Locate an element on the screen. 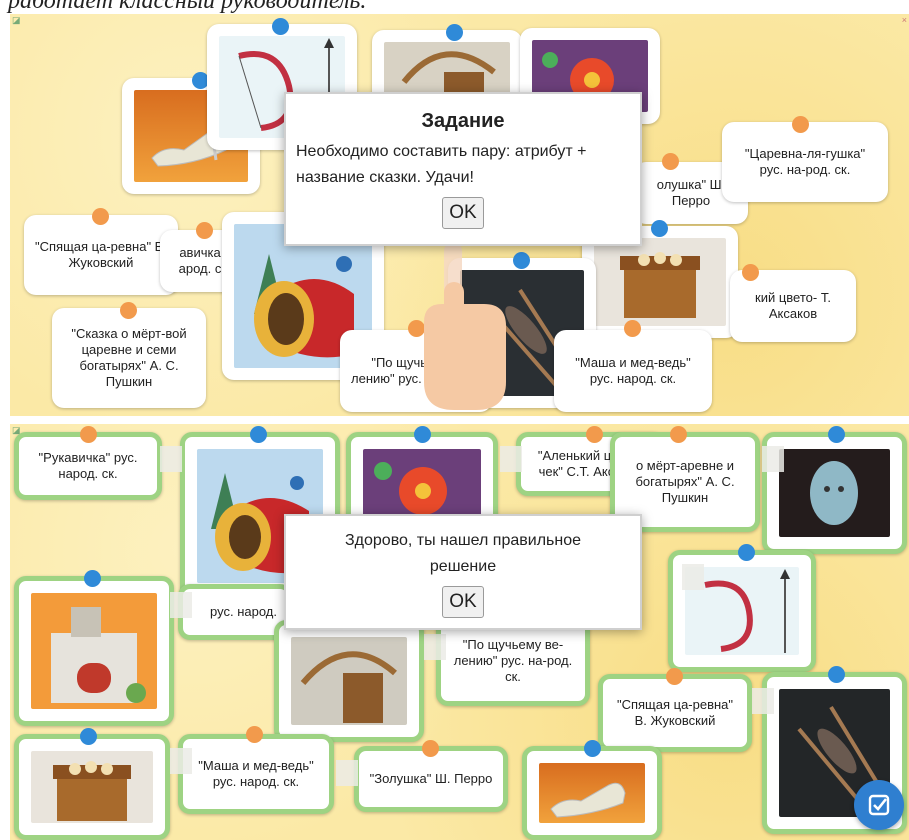 This screenshot has height=840, width=909. close-icon: × is located at coordinates (904, 20).